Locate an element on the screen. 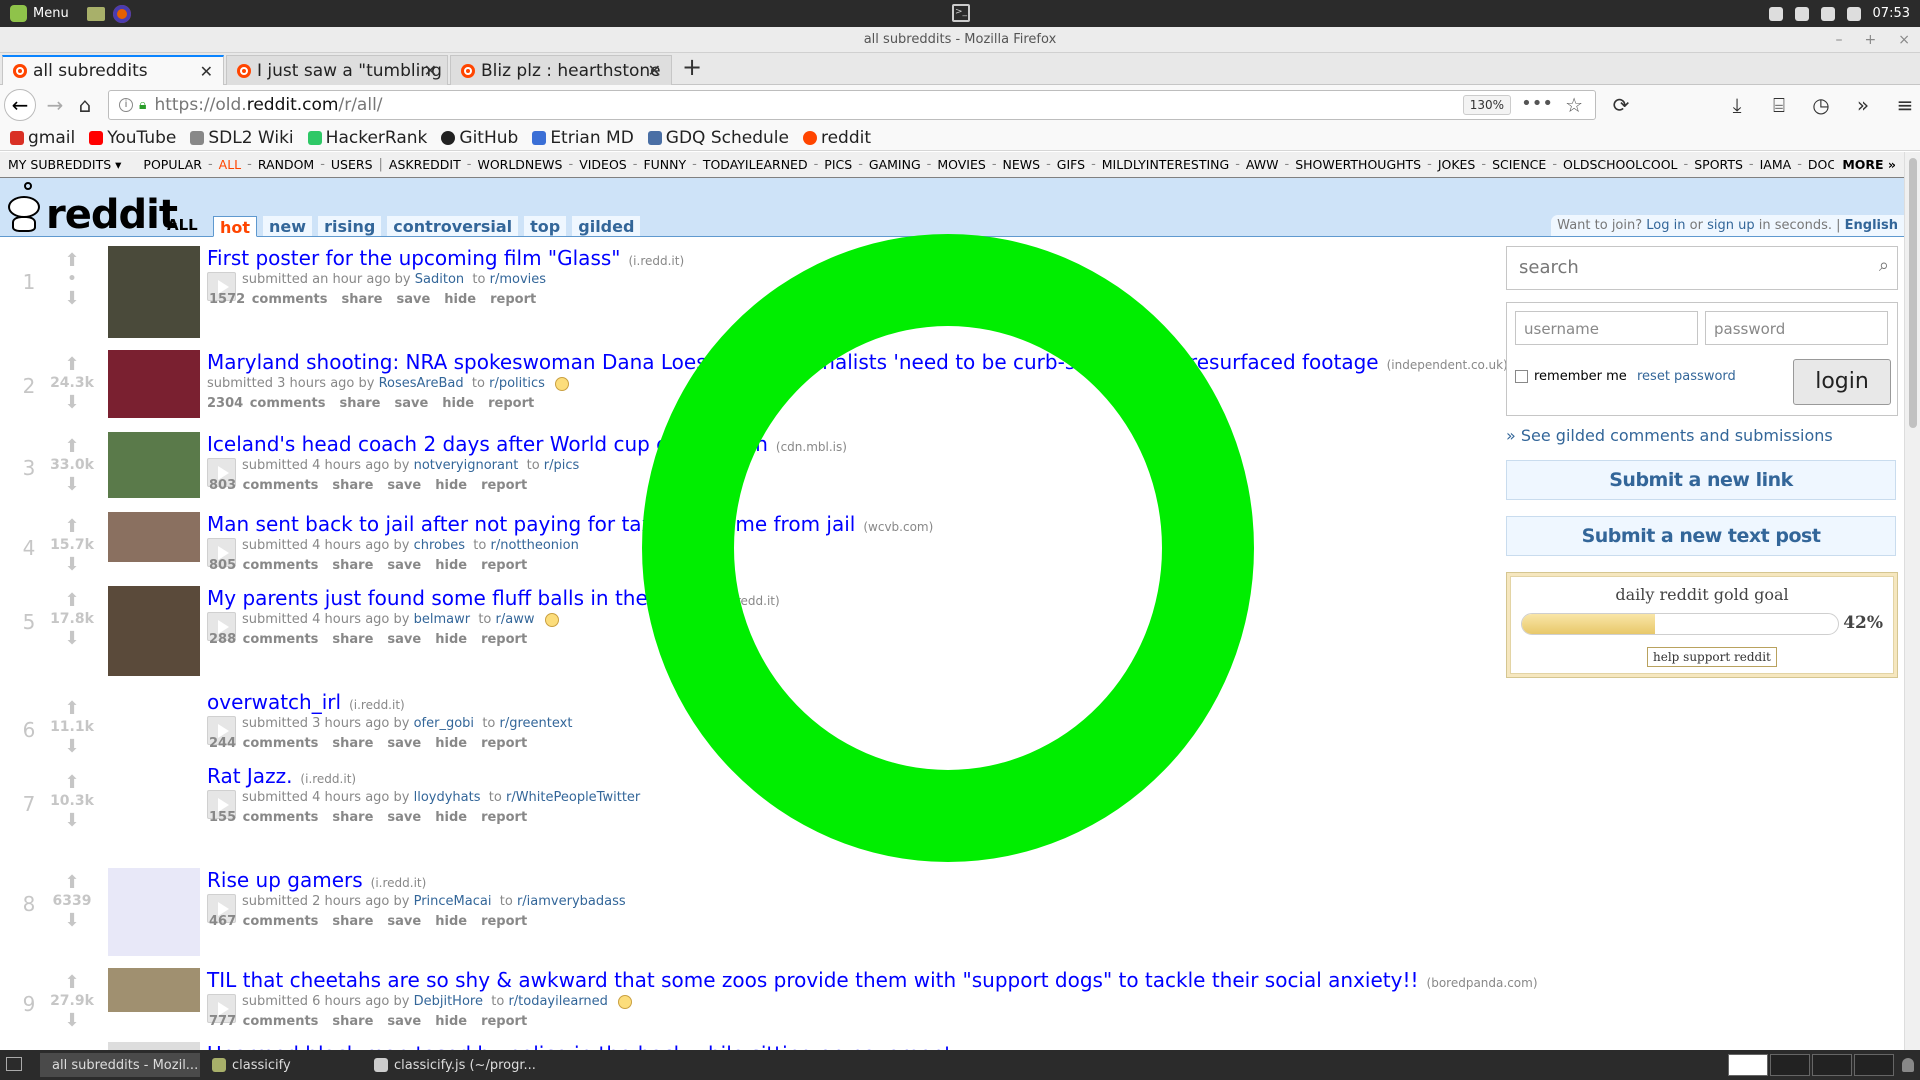  help-support-button: help support reddit is located at coordinates (1712, 657).